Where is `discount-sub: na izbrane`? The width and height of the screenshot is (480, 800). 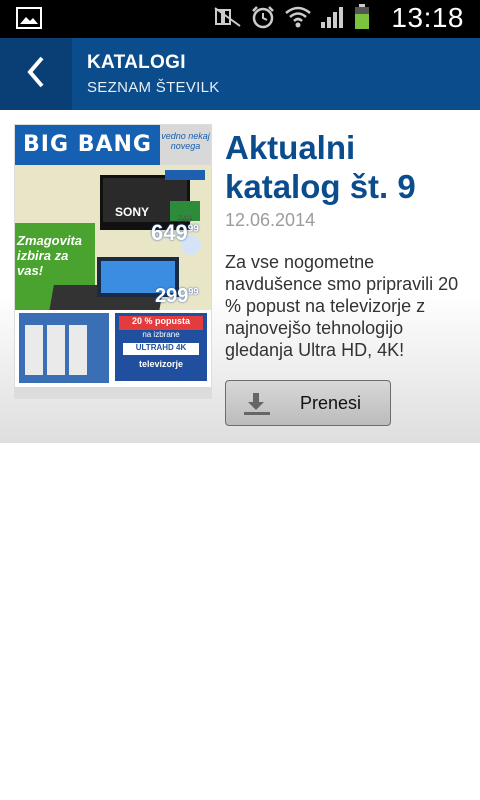
discount-sub: na izbrane is located at coordinates (161, 334).